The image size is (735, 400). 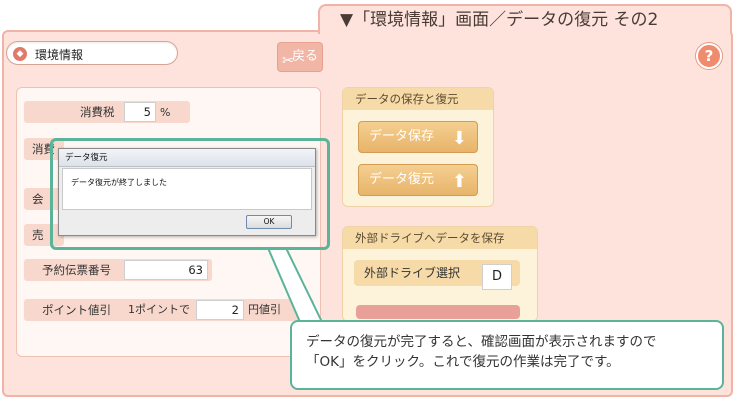 I want to click on dialog-body: データ復元が終了しました, so click(x=187, y=189).